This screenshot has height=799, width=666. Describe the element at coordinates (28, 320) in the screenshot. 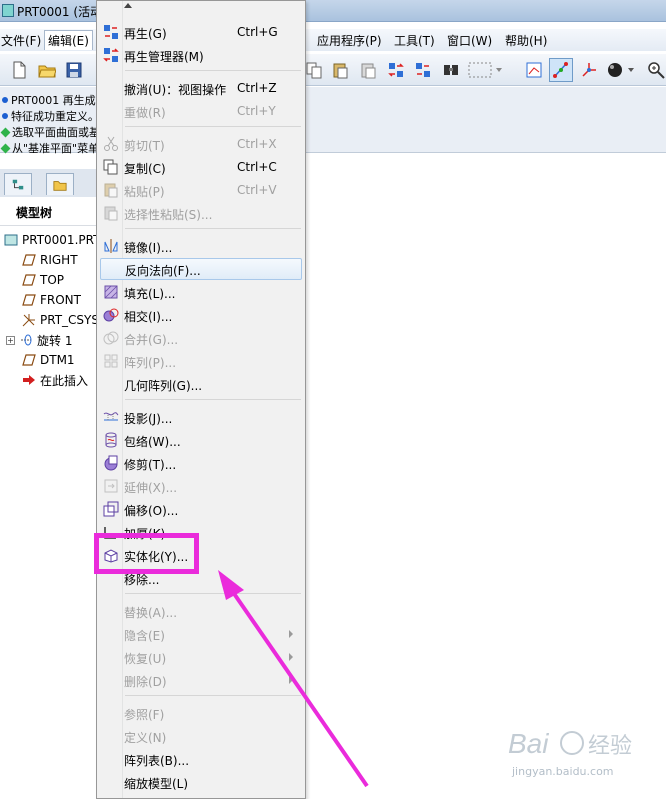

I see `csys-icon` at that location.